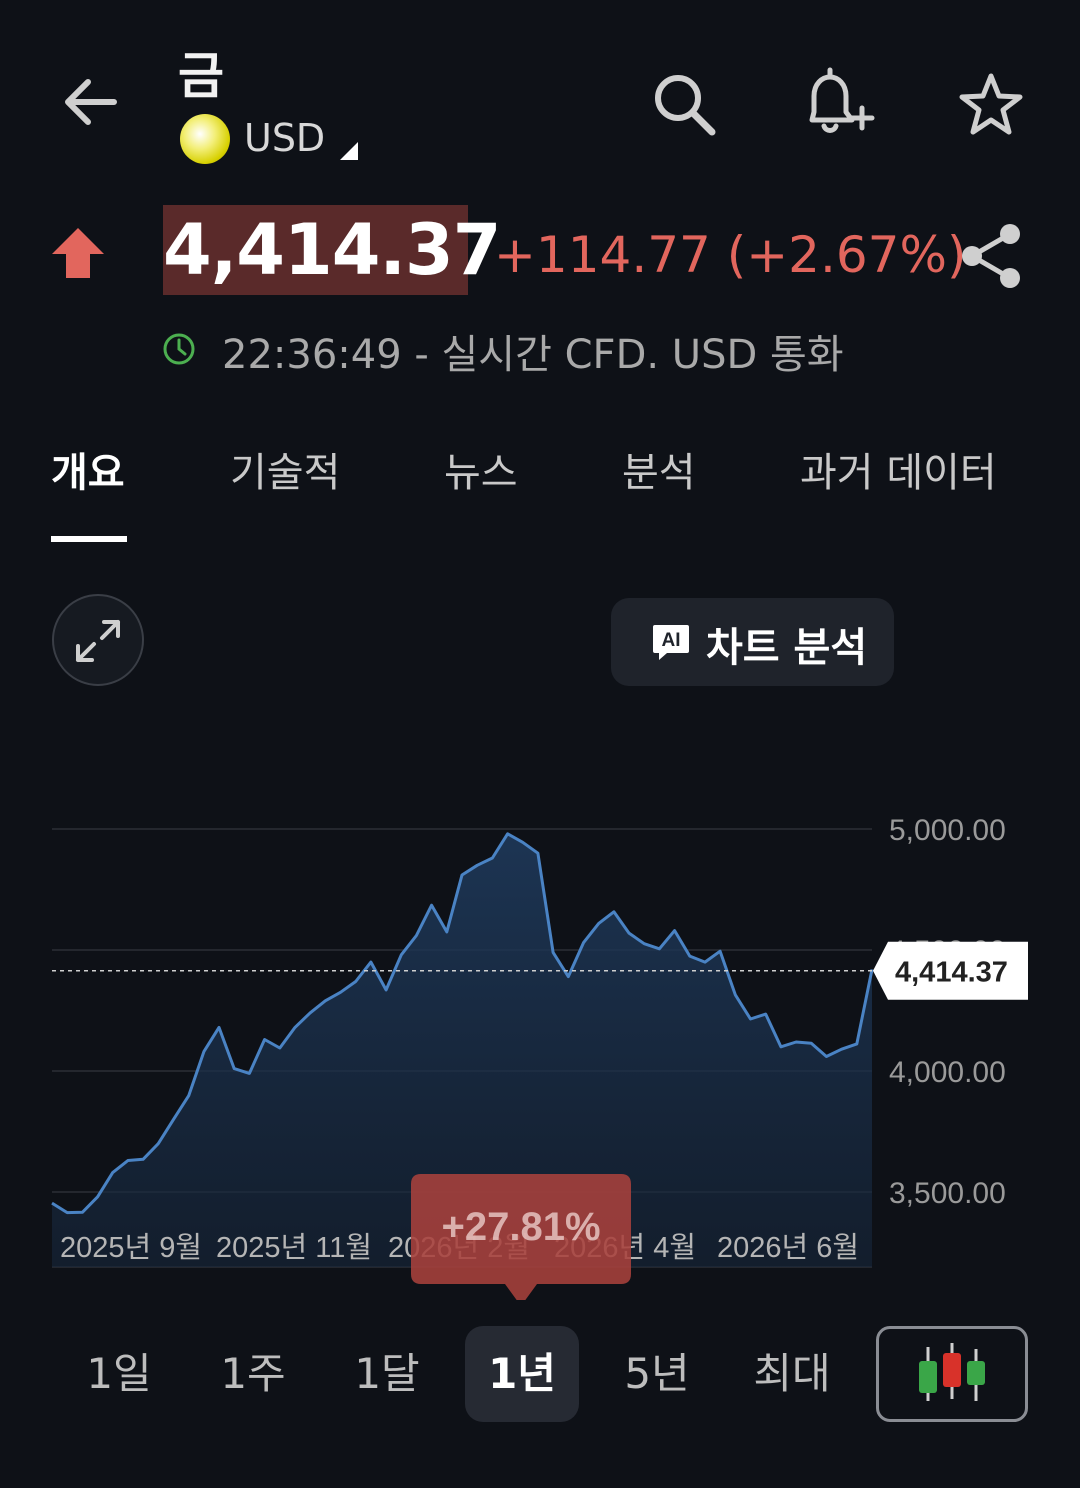 The height and width of the screenshot is (1488, 1080). I want to click on candlestick-icon, so click(952, 1372).